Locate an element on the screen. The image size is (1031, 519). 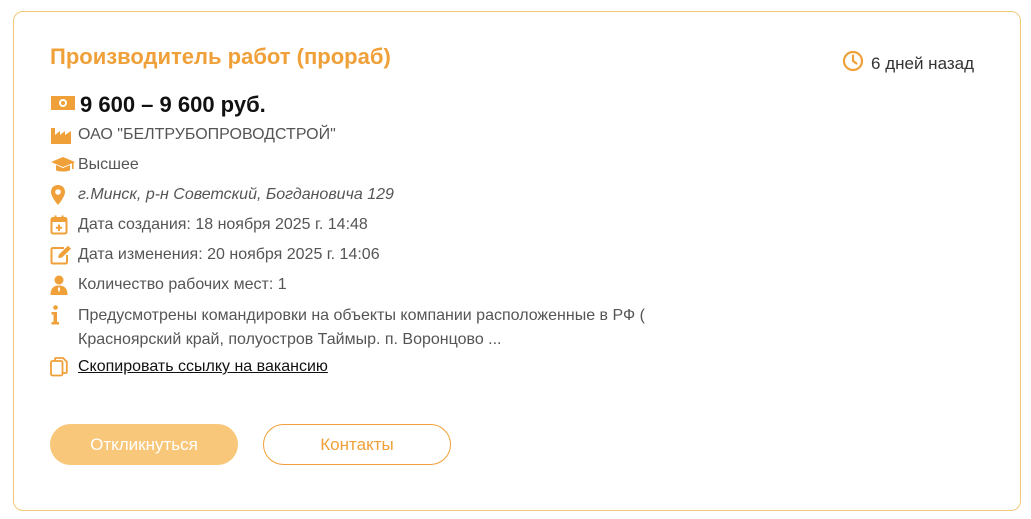
factory-icon is located at coordinates (64, 135).